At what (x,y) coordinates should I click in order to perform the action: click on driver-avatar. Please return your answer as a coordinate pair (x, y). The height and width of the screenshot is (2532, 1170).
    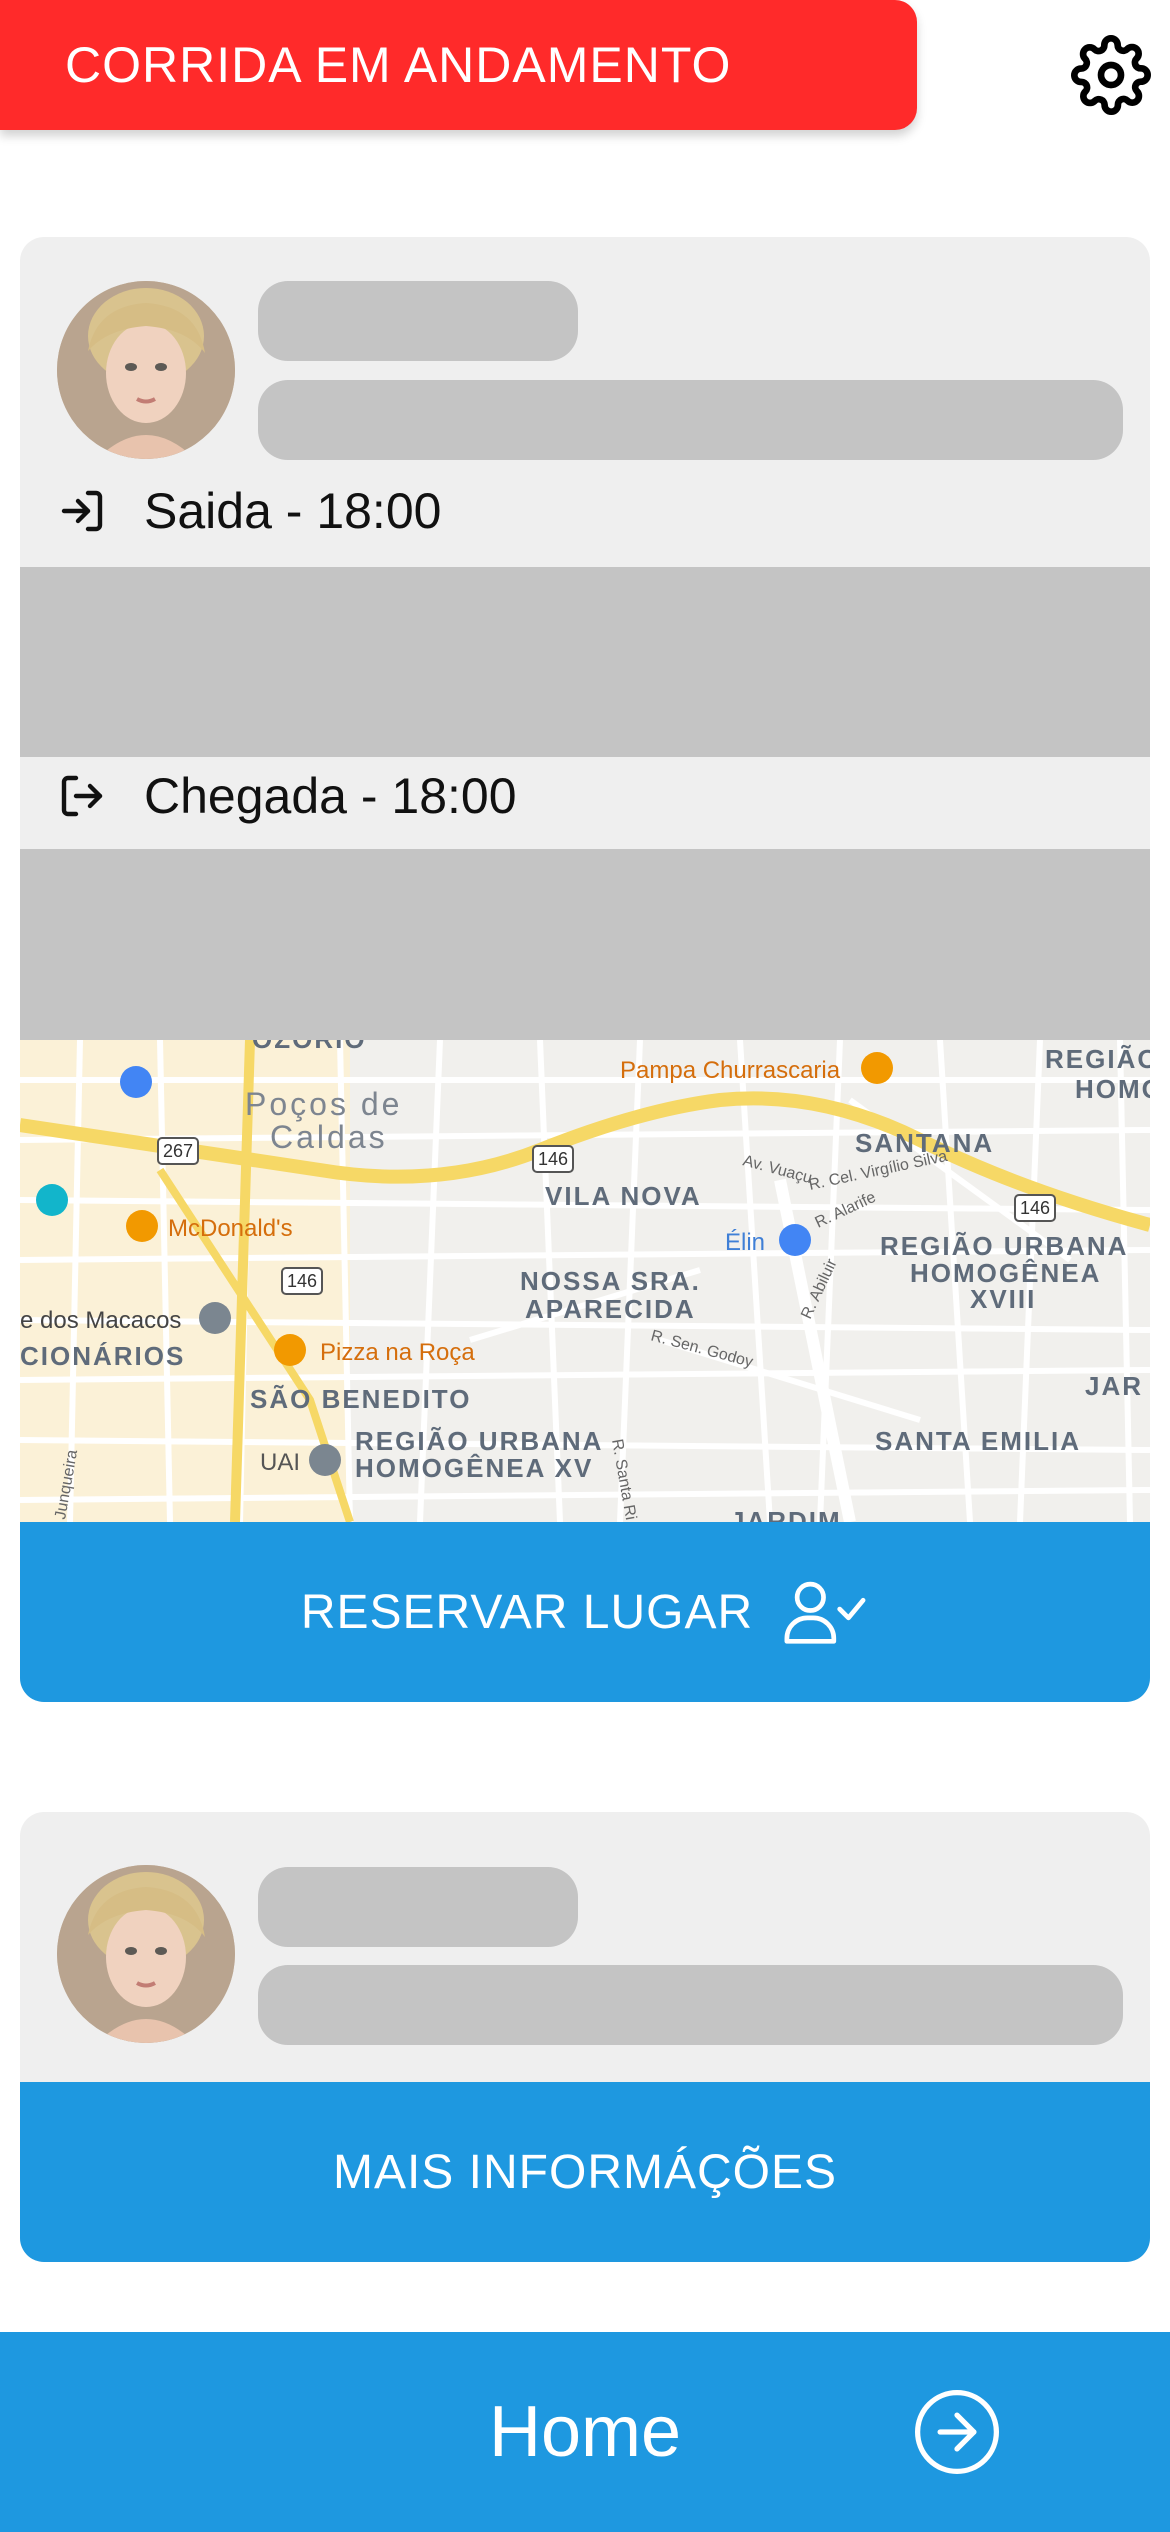
    Looking at the image, I should click on (146, 370).